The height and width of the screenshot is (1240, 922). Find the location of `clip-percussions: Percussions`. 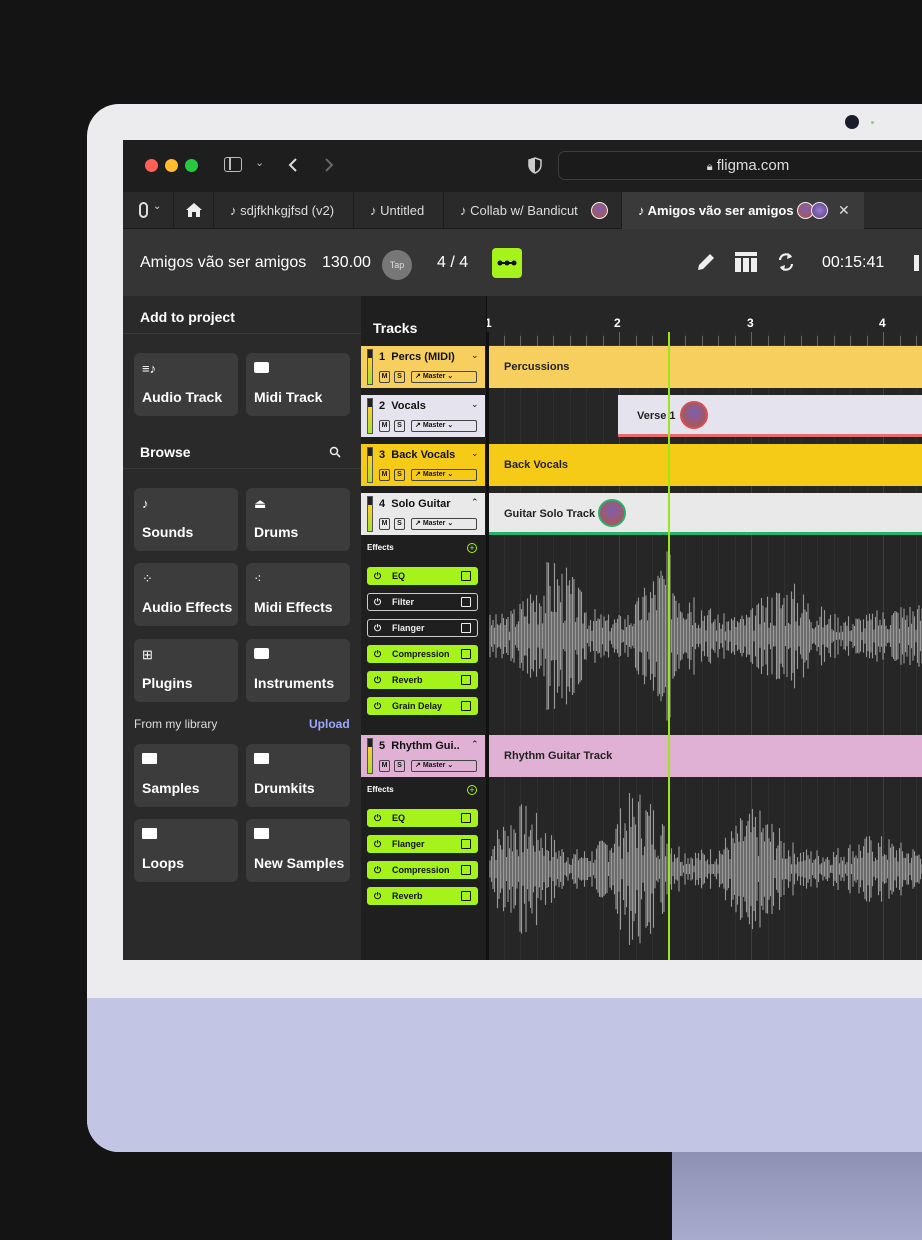

clip-percussions: Percussions is located at coordinates (704, 367).